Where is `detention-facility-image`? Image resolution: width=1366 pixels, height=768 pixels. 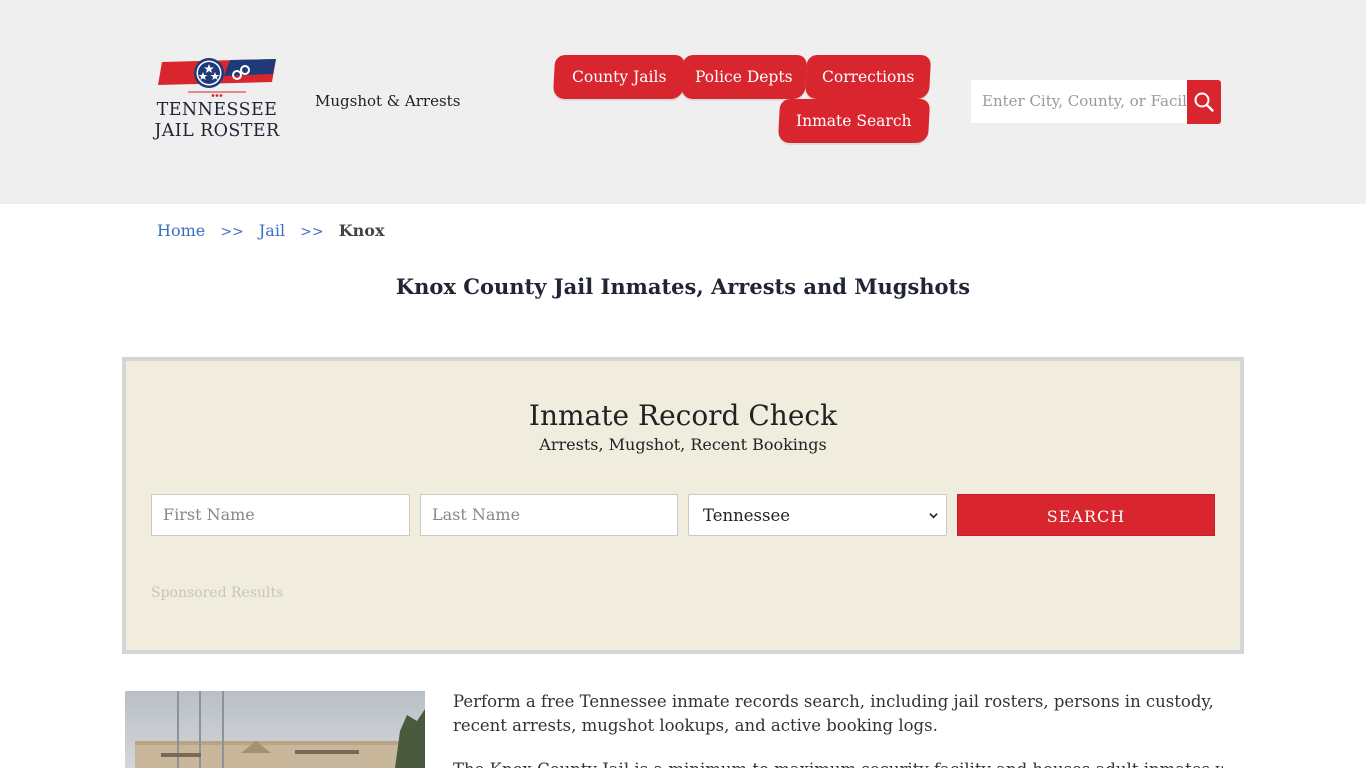 detention-facility-image is located at coordinates (275, 729).